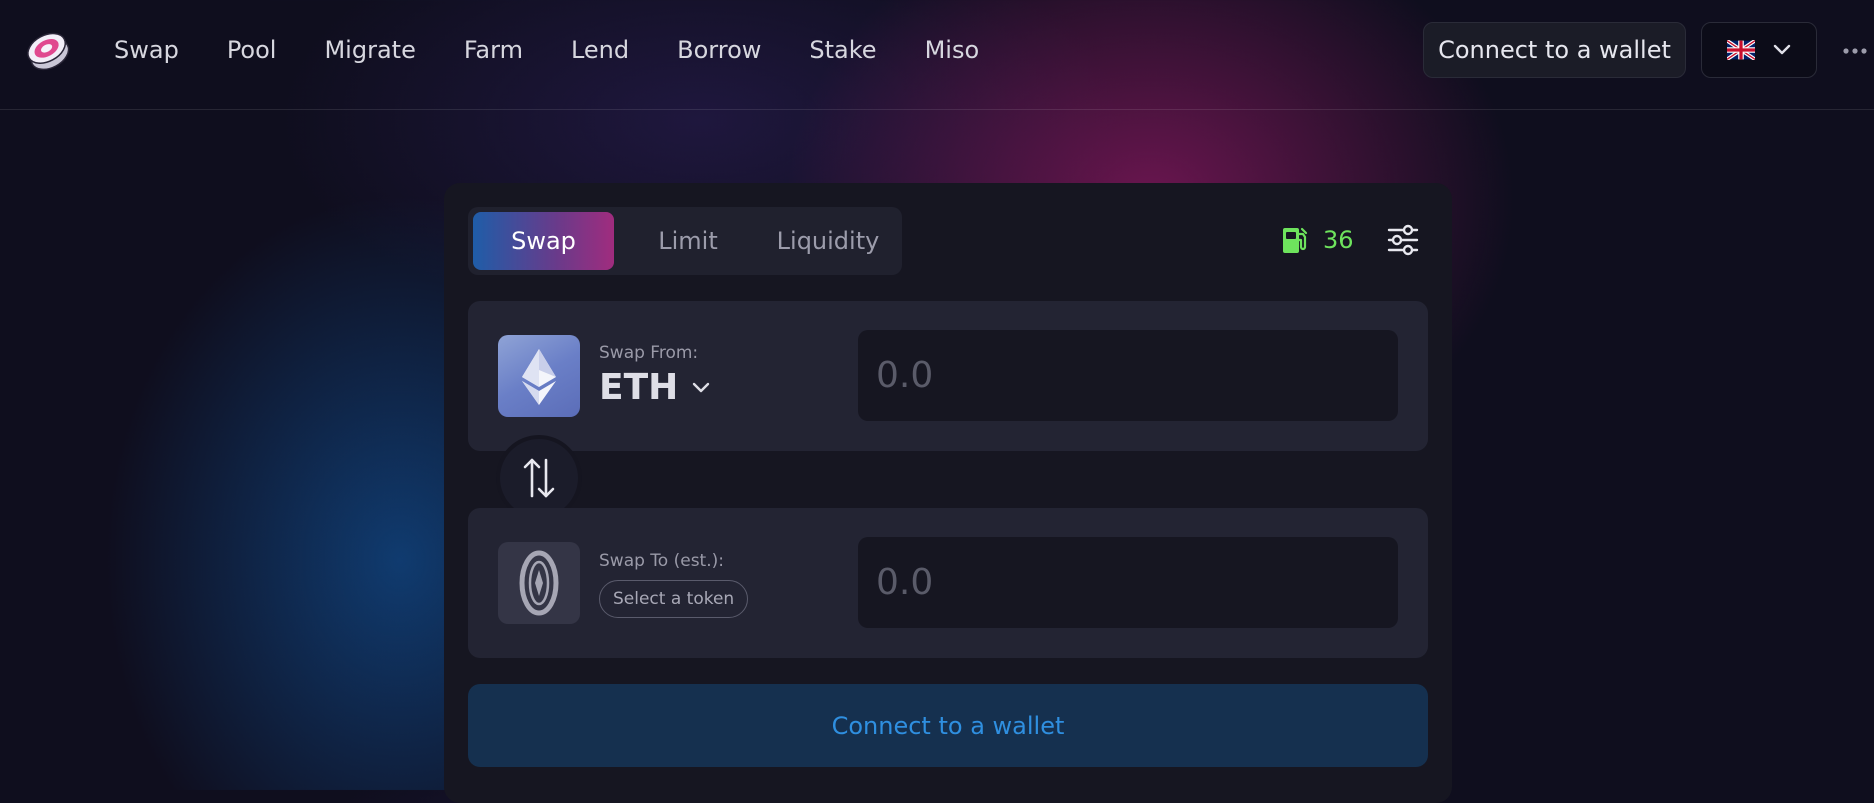  Describe the element at coordinates (1317, 240) in the screenshot. I see `gas-price: 36` at that location.